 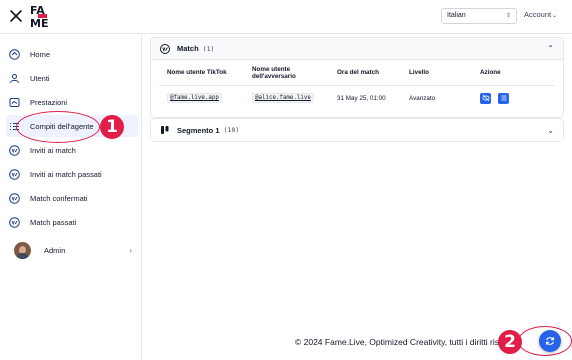 I want to click on tiktok-username: @fame.live.app, so click(x=194, y=98).